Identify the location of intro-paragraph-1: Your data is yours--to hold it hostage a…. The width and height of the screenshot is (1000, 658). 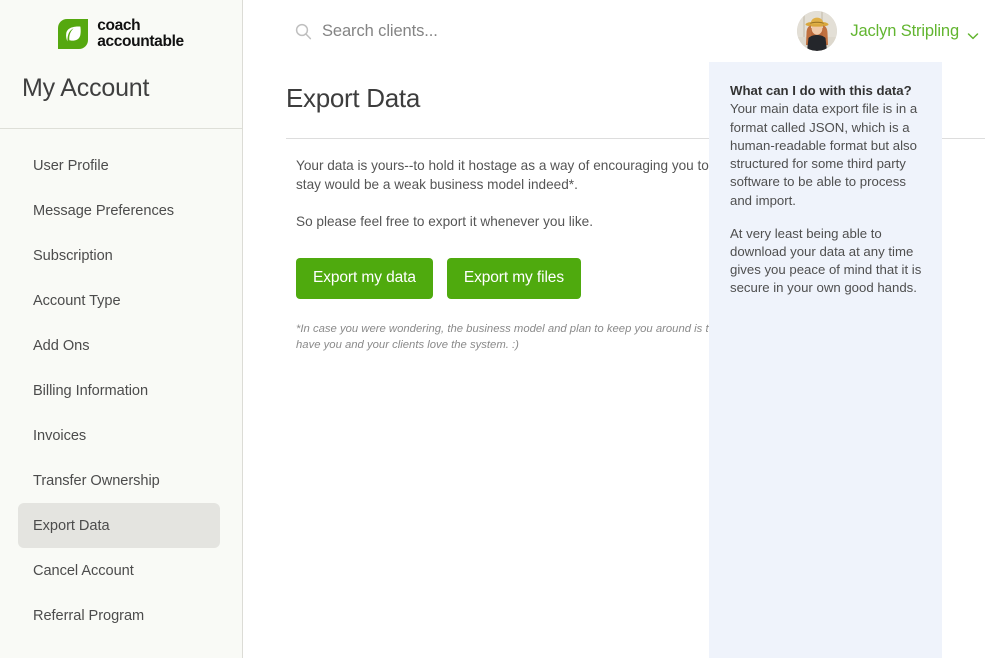
(502, 175).